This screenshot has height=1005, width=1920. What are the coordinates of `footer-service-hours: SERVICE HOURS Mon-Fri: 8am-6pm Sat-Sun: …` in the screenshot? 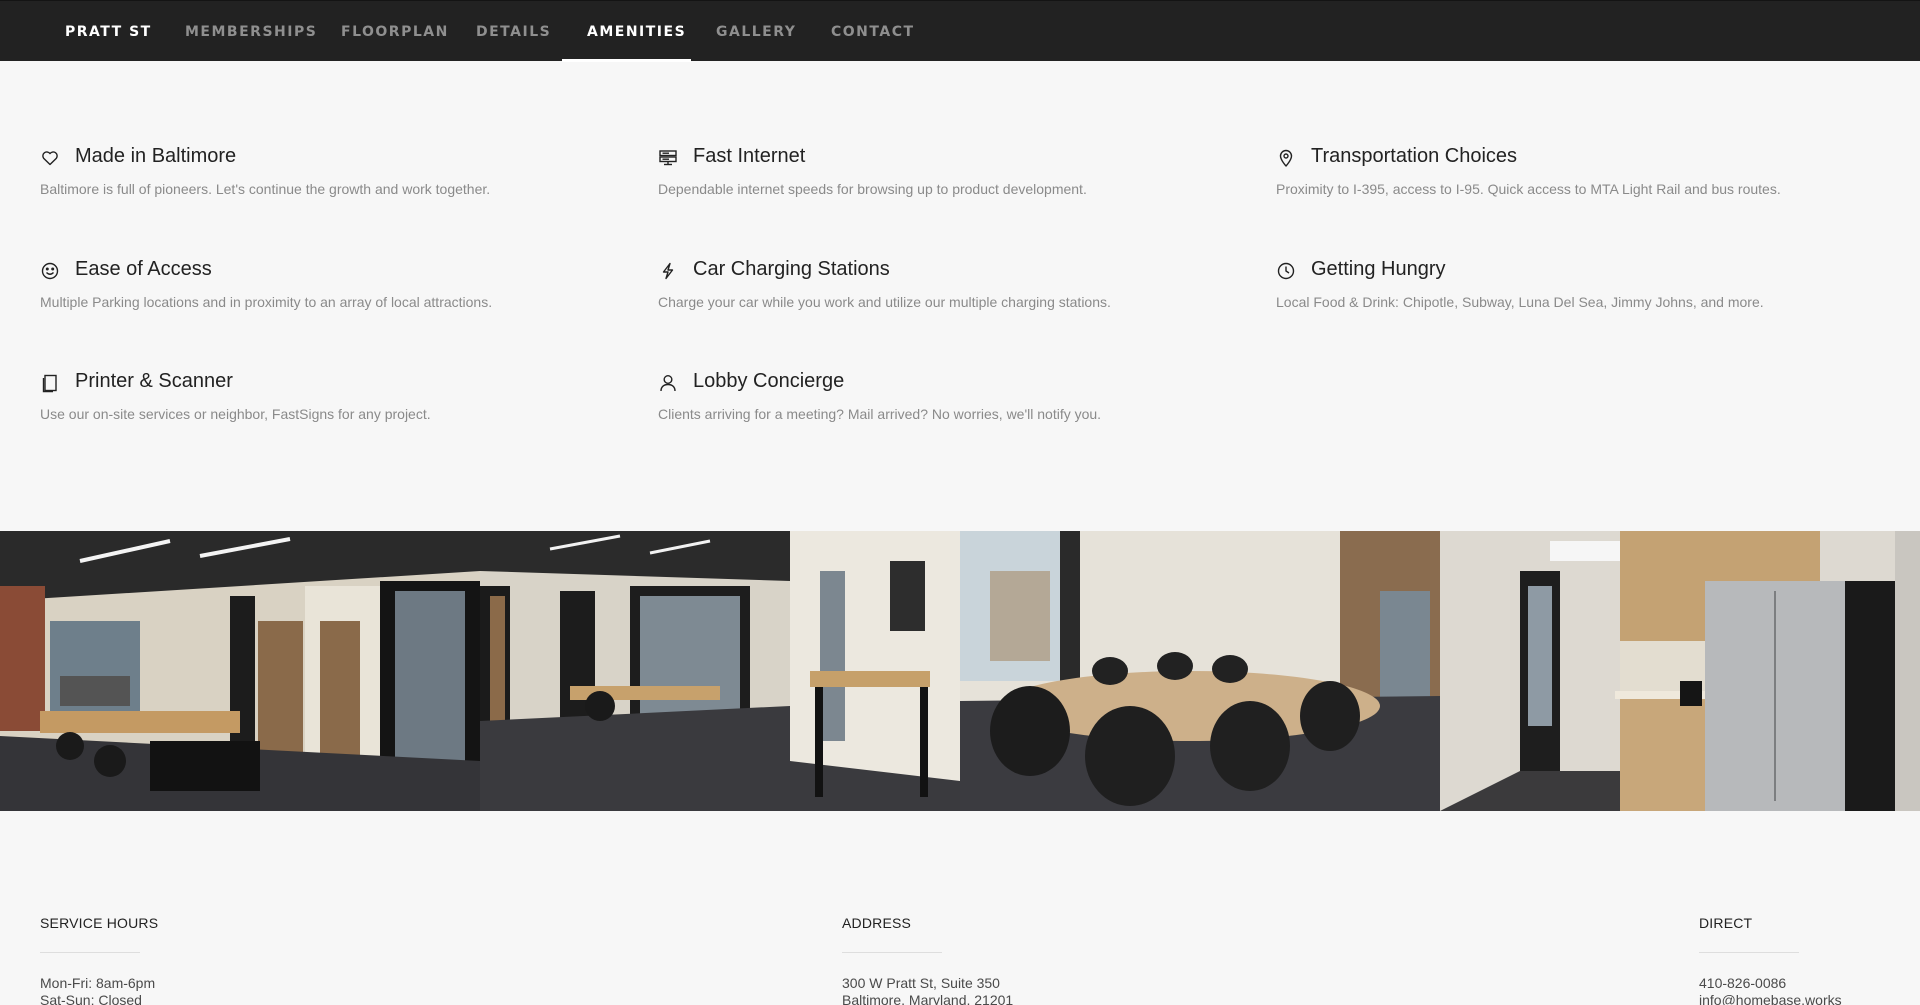 It's located at (99, 960).